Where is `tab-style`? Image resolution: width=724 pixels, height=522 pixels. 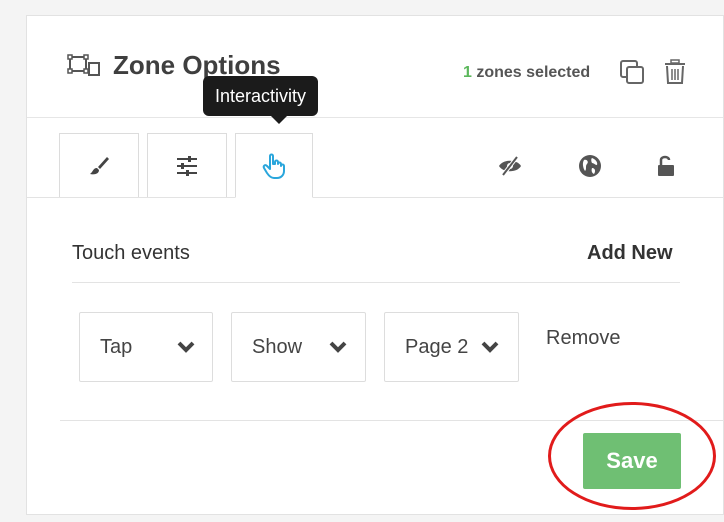
tab-style is located at coordinates (99, 165).